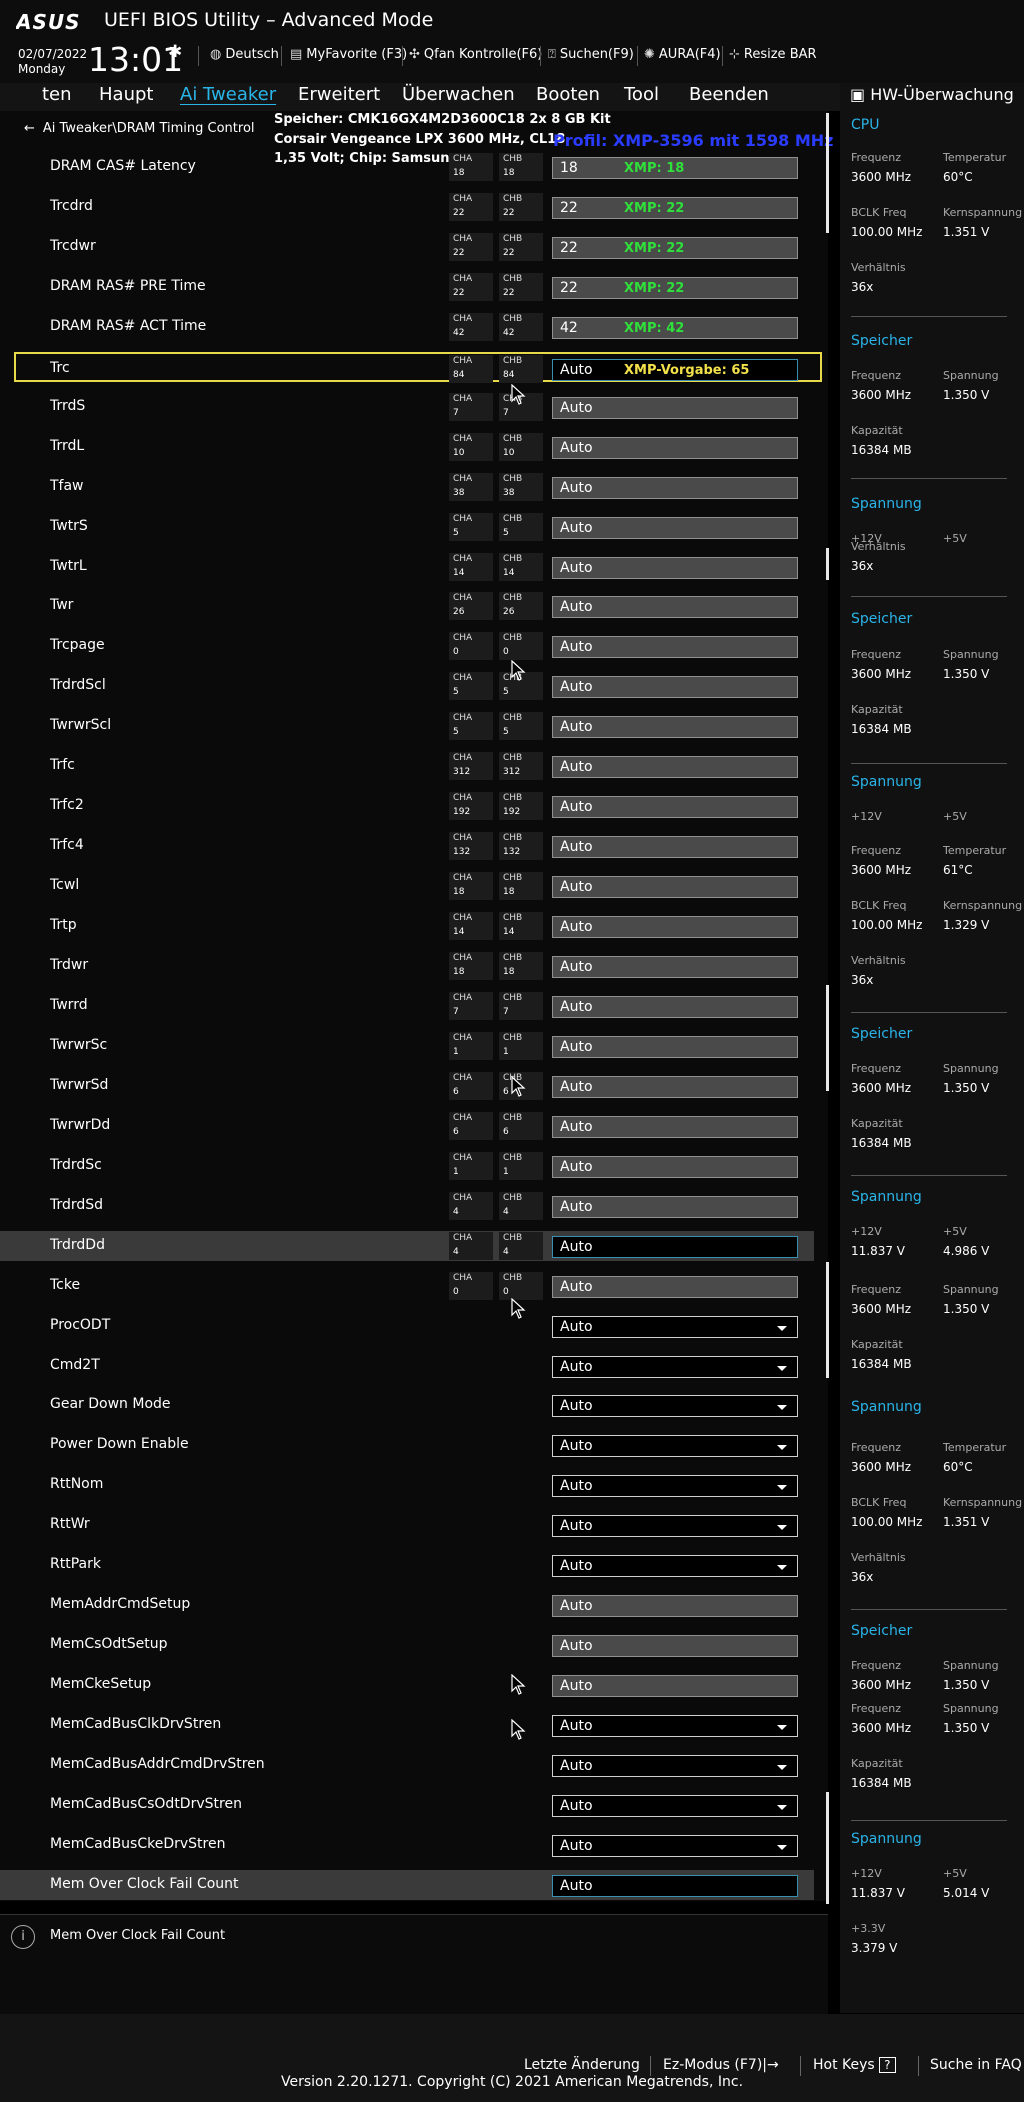  Describe the element at coordinates (407, 1525) in the screenshot. I see `setting-row: RttWr Auto` at that location.